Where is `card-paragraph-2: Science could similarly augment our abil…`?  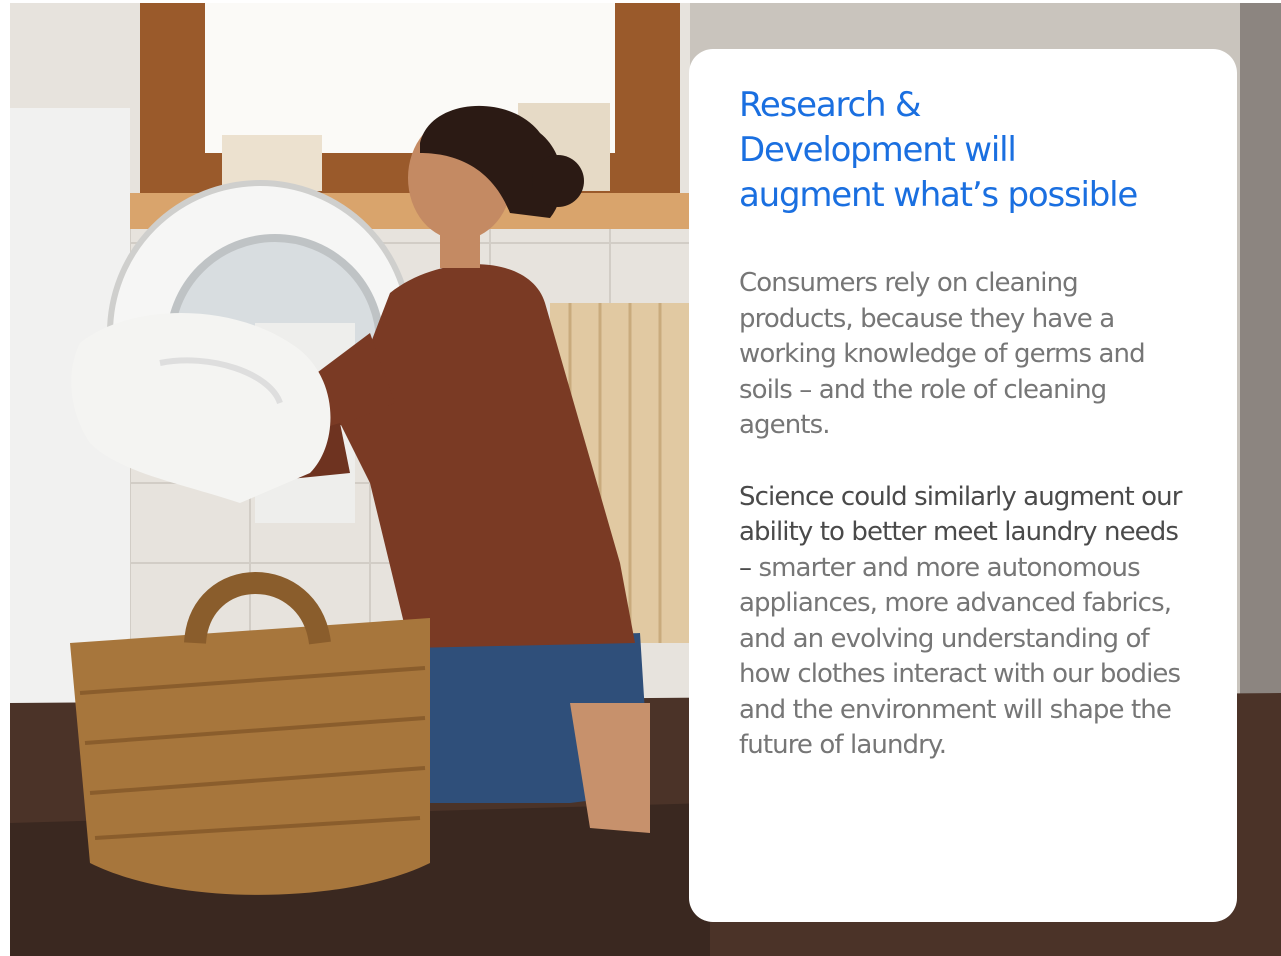 card-paragraph-2: Science could similarly augment our abil… is located at coordinates (968, 622).